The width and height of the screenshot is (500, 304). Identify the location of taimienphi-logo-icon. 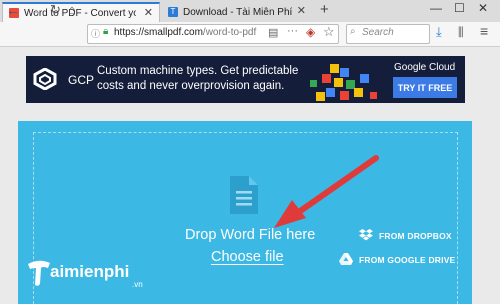
(39, 273).